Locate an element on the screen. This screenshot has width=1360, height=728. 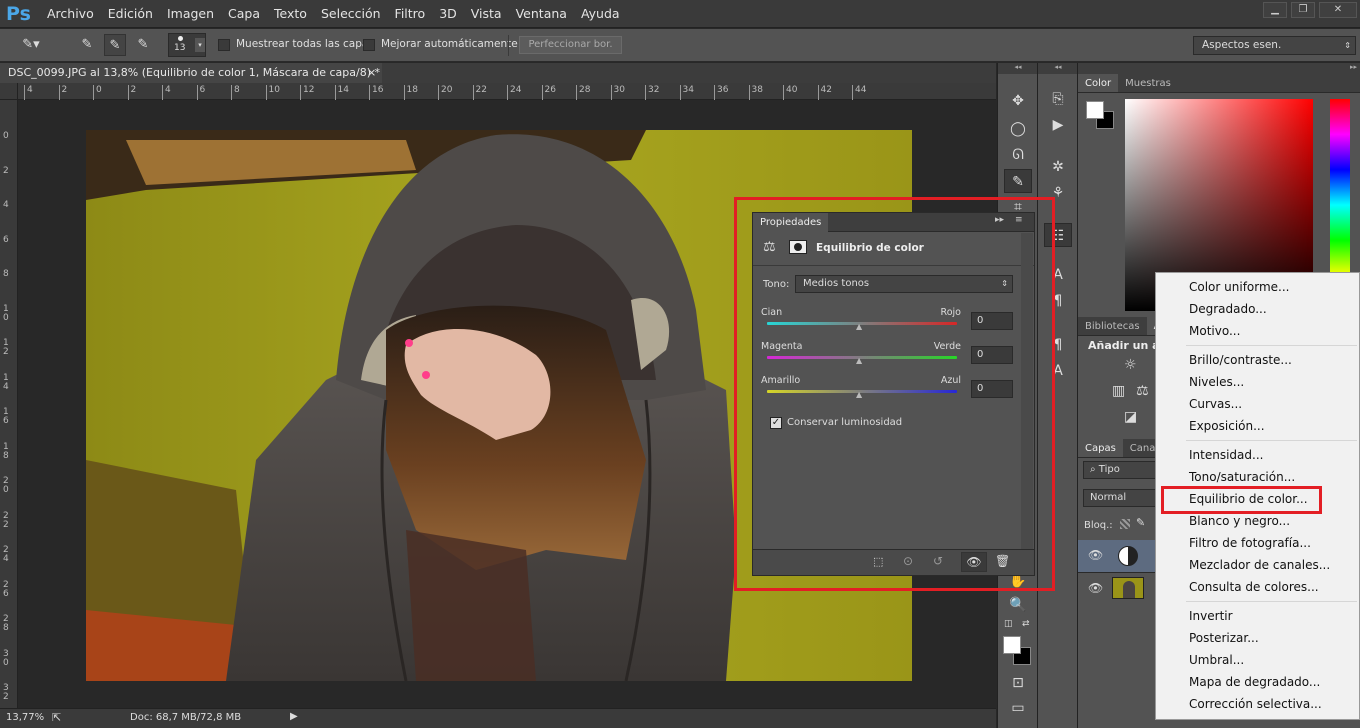
lock-transparency-icon is located at coordinates (1125, 524).